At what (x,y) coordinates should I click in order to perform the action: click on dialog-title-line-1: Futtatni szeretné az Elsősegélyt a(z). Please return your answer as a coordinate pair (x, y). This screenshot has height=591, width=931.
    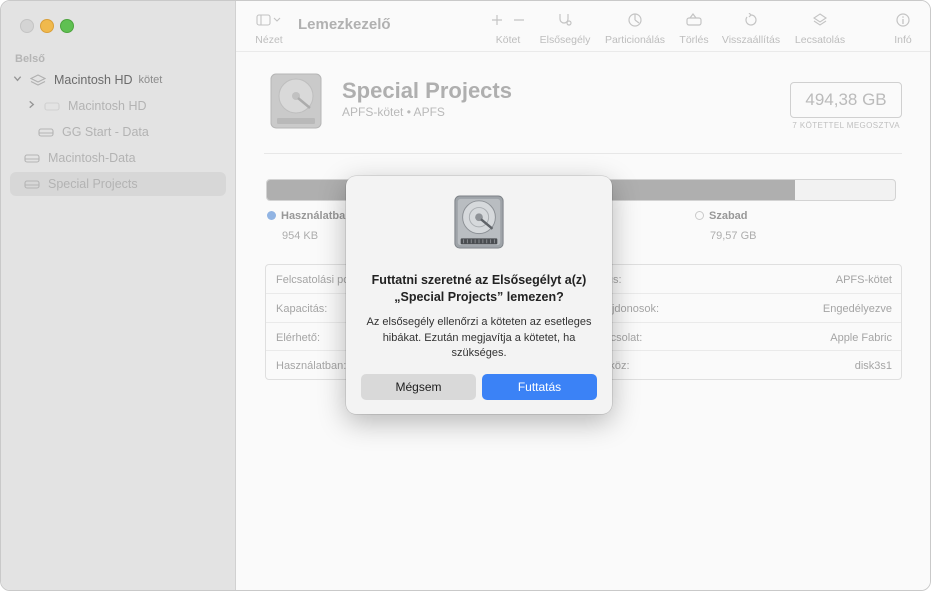
    Looking at the image, I should click on (479, 280).